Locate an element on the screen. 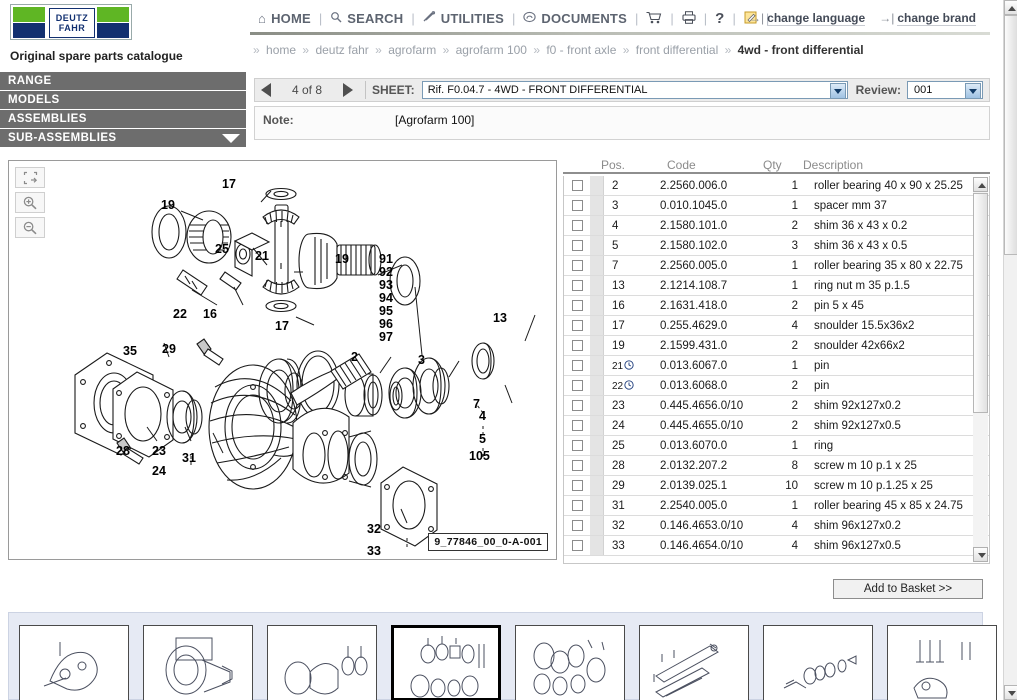  page-scroll-down-button is located at coordinates (1010, 692).